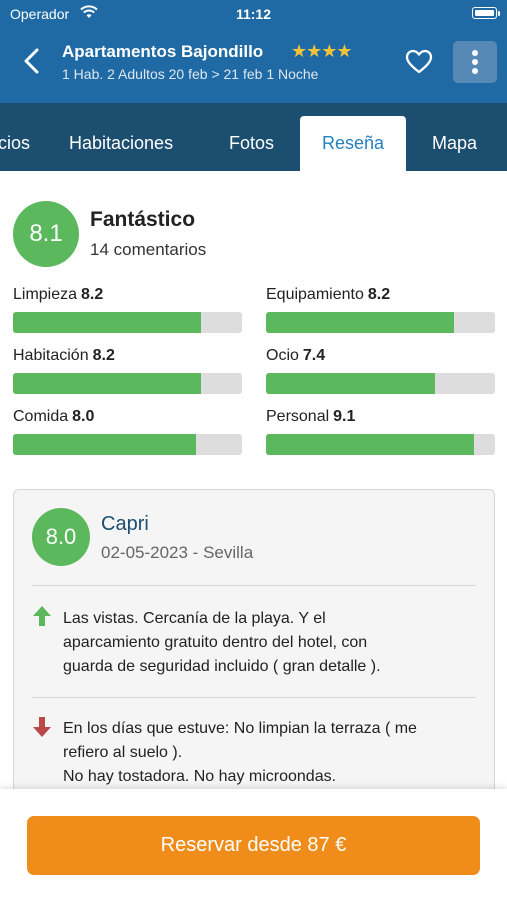 This screenshot has width=507, height=900. I want to click on category-value: 8.0, so click(83, 416).